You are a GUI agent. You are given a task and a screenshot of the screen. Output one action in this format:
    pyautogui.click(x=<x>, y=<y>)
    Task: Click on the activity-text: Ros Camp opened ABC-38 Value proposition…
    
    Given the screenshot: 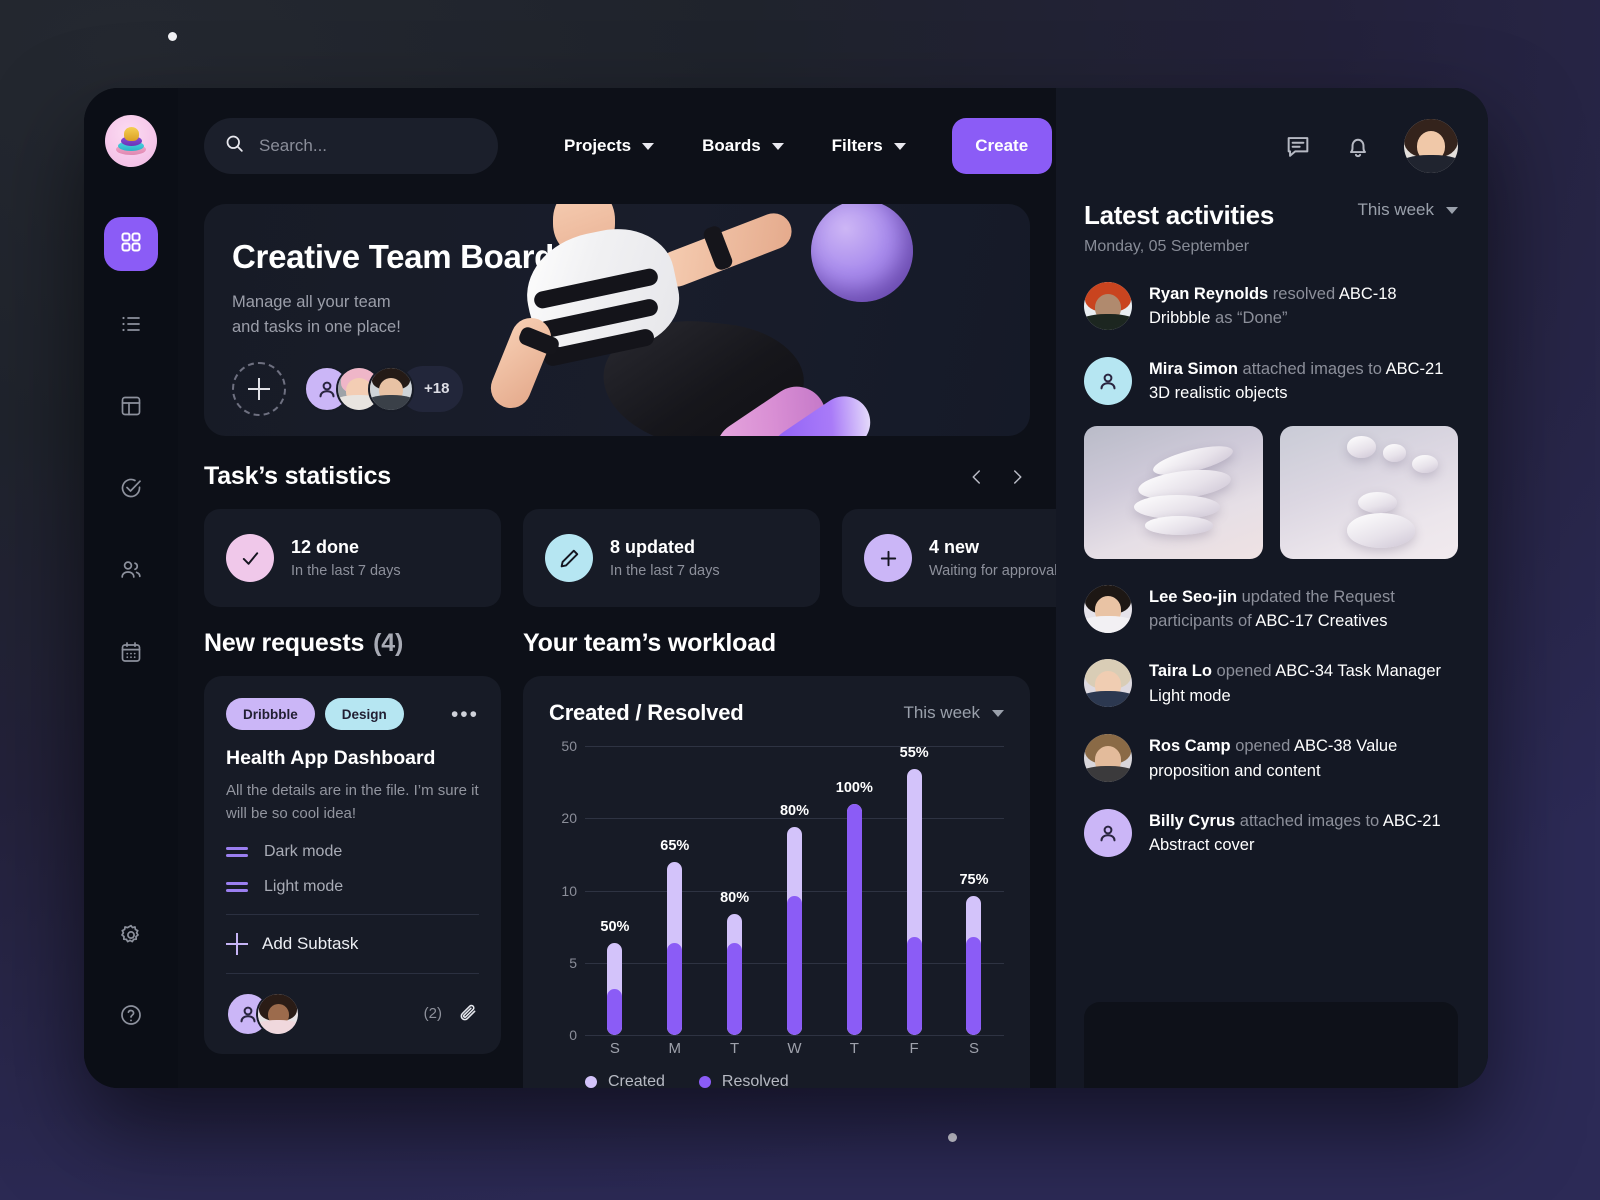 What is the action you would take?
    pyautogui.click(x=1303, y=758)
    